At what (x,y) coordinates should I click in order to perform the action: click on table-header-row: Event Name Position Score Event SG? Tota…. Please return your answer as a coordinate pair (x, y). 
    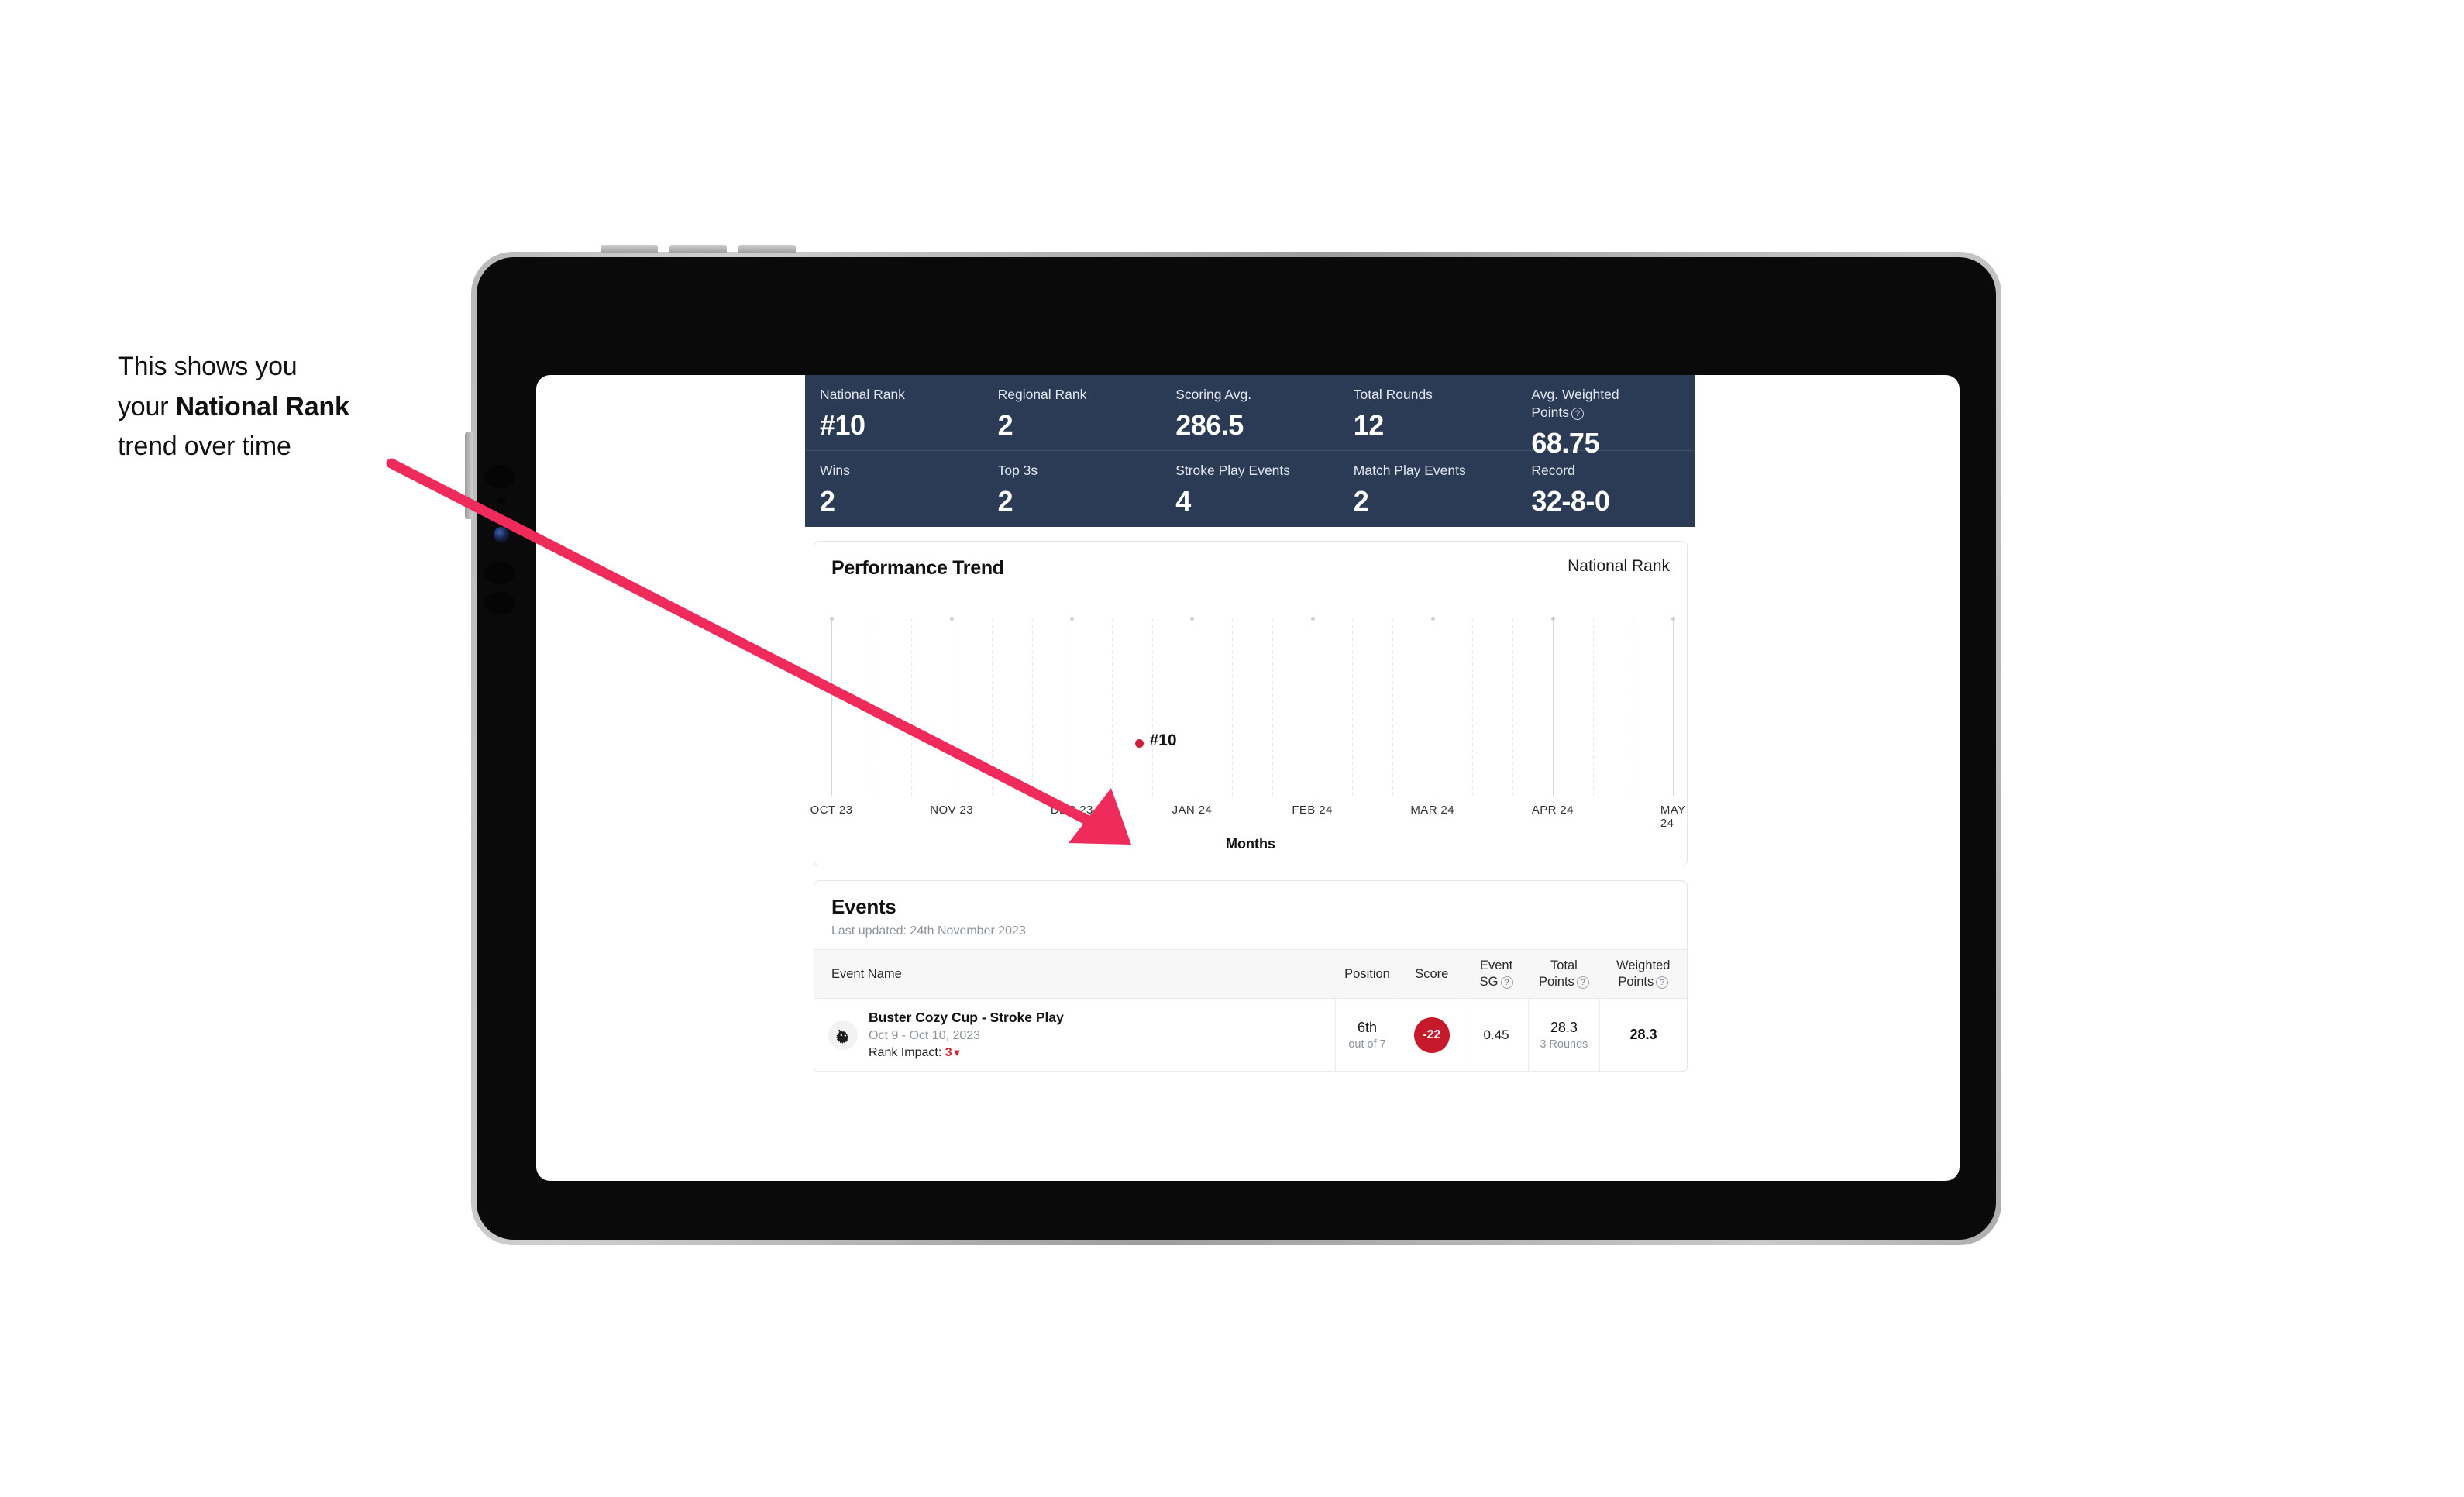
    Looking at the image, I should click on (1250, 974).